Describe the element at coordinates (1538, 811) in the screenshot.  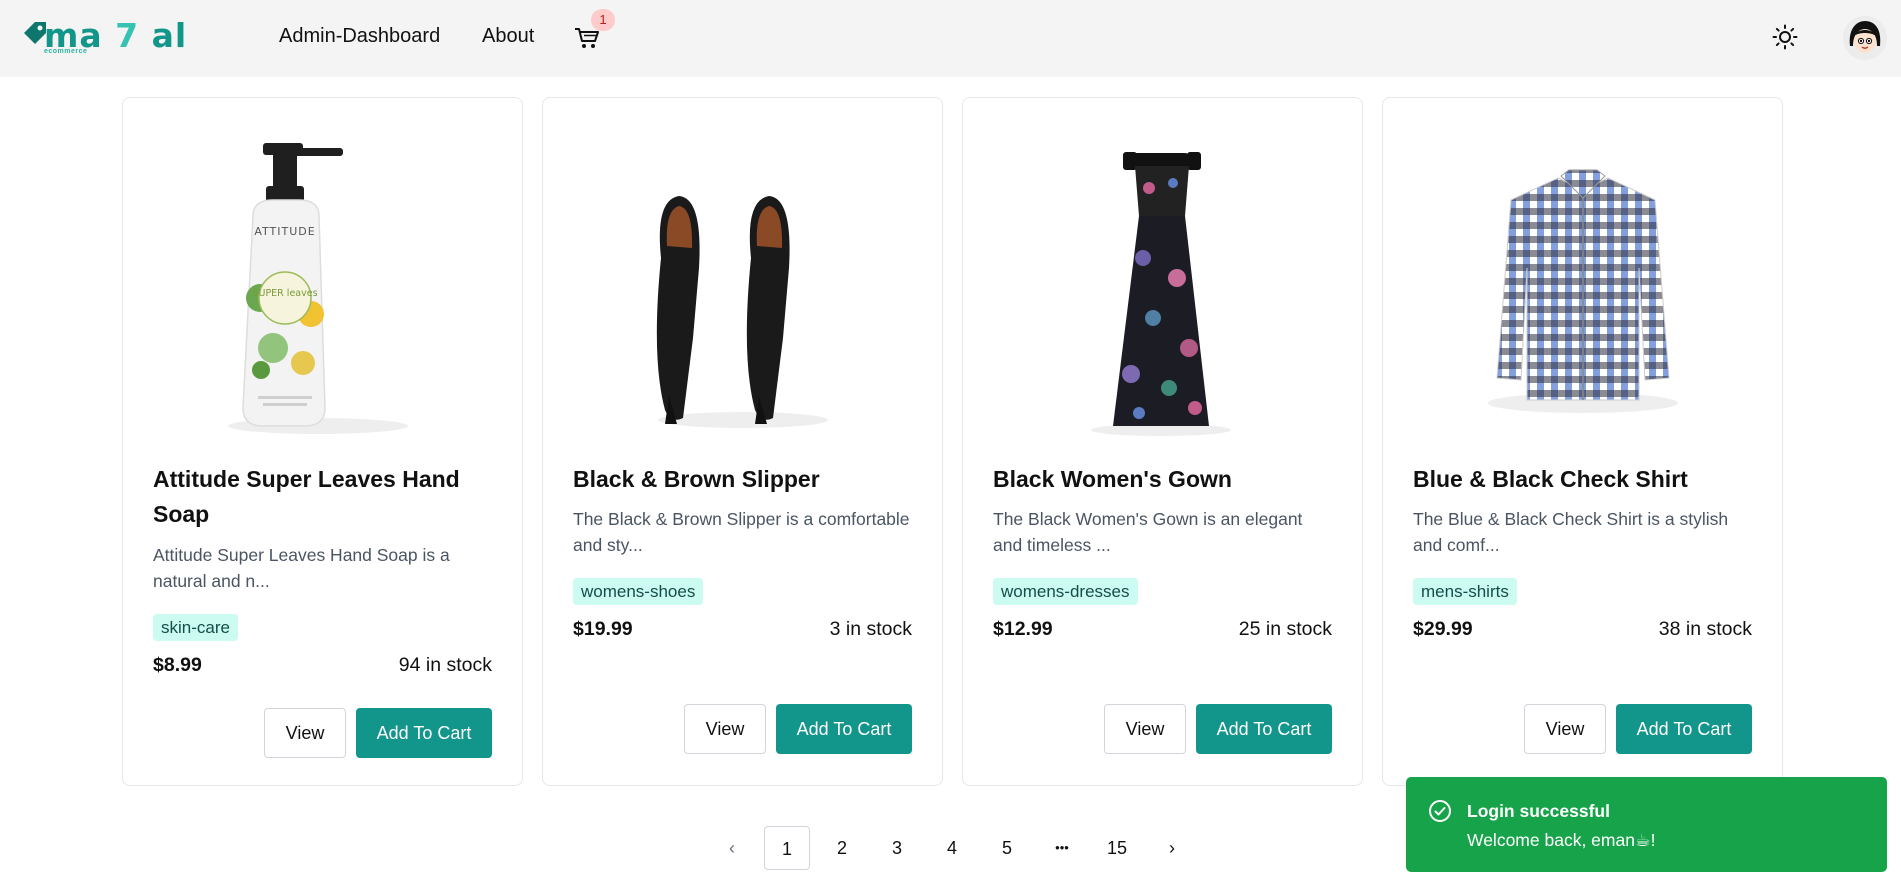
I see `toast-title: Login successful` at that location.